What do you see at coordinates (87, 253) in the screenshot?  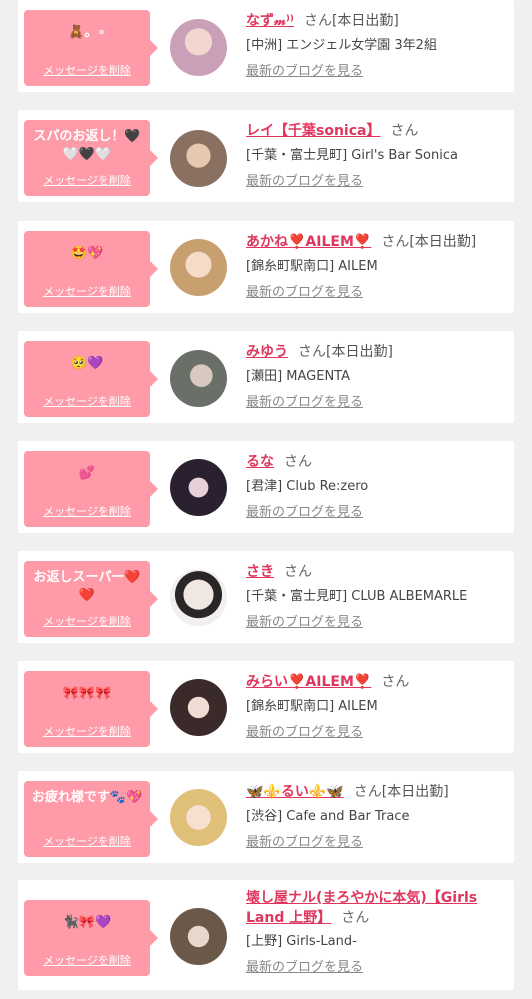 I see `message-text: 🤩💖` at bounding box center [87, 253].